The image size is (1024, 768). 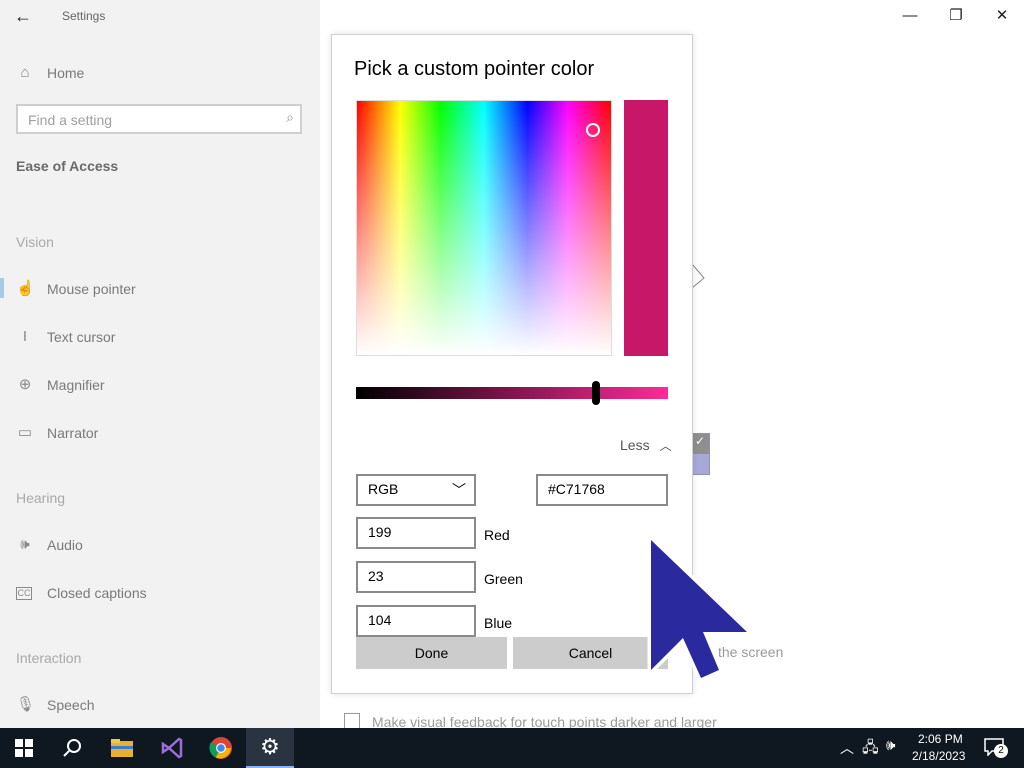 What do you see at coordinates (159, 119) in the screenshot?
I see `search-input: Find a setting ⌕` at bounding box center [159, 119].